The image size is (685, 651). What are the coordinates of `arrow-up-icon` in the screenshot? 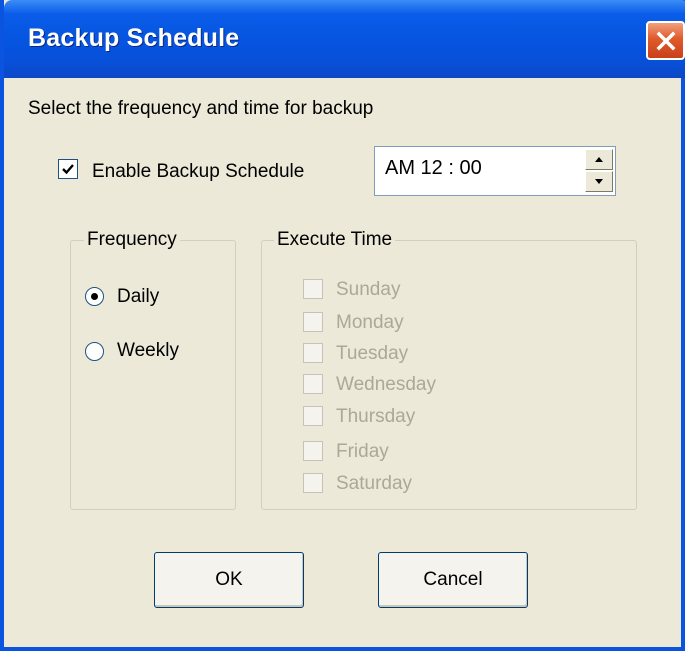 It's located at (599, 159).